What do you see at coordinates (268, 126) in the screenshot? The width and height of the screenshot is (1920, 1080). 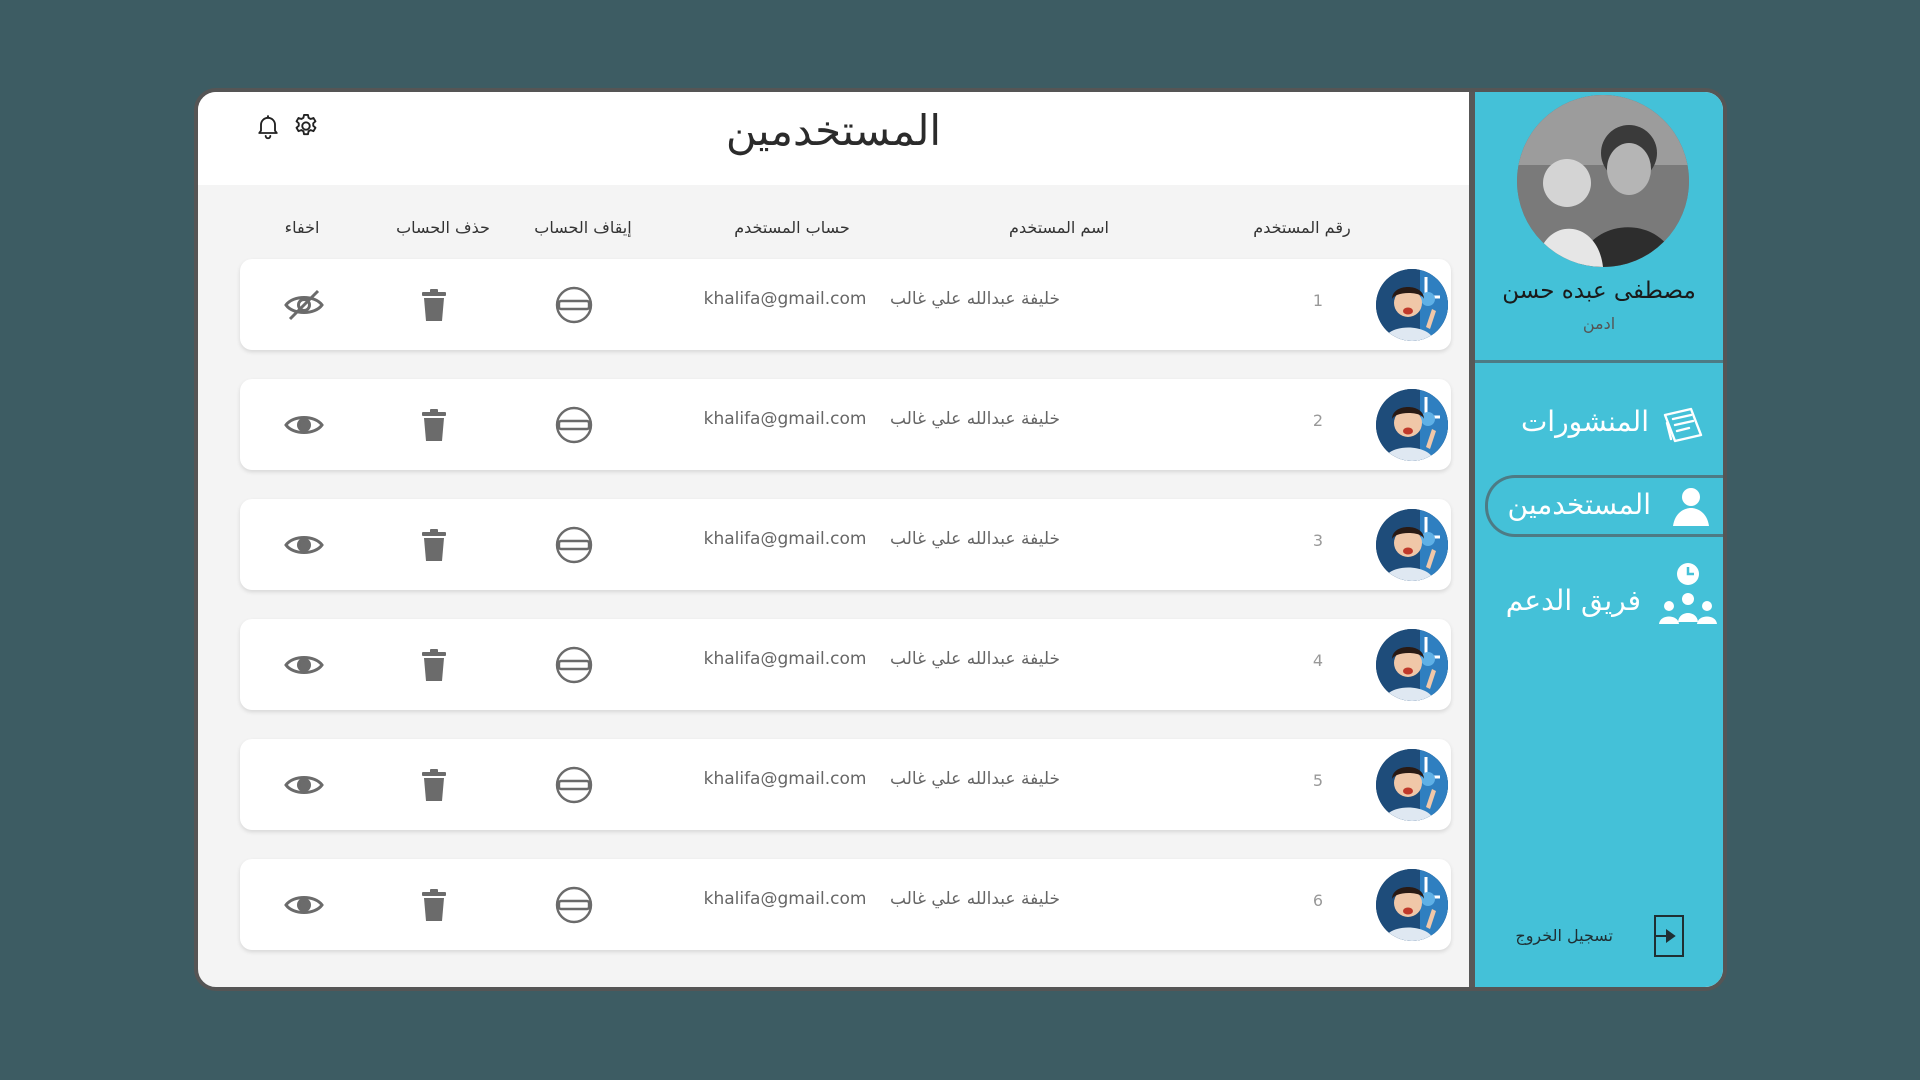 I see `bell-icon` at bounding box center [268, 126].